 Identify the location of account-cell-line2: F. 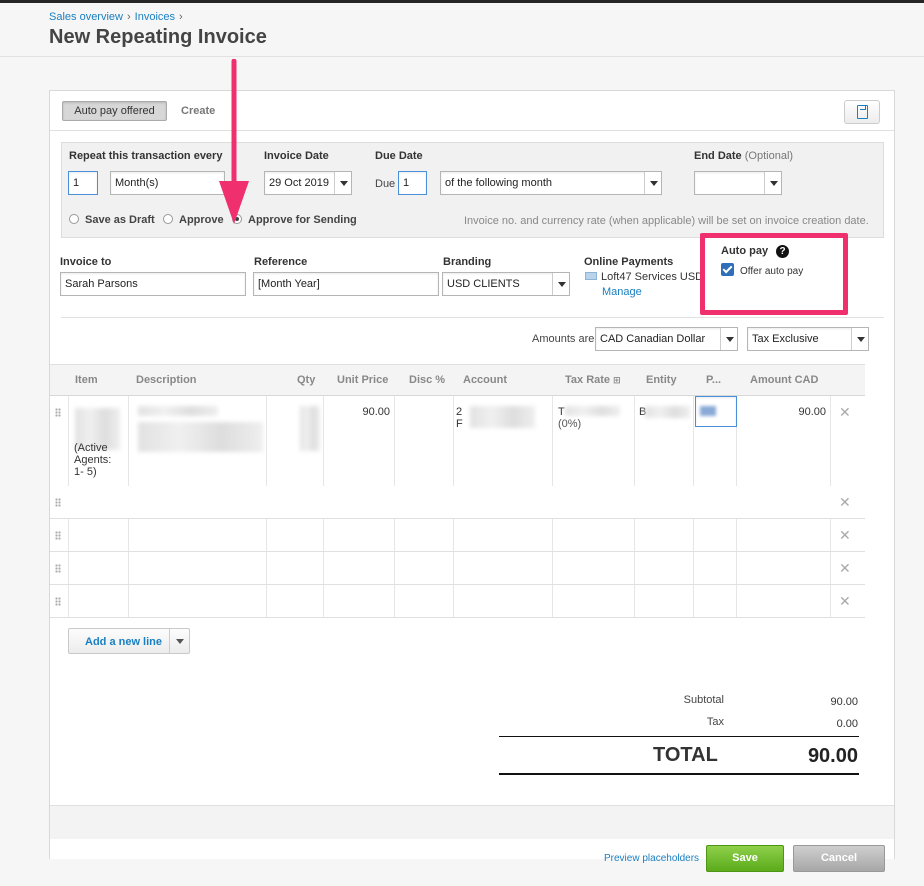
(459, 424).